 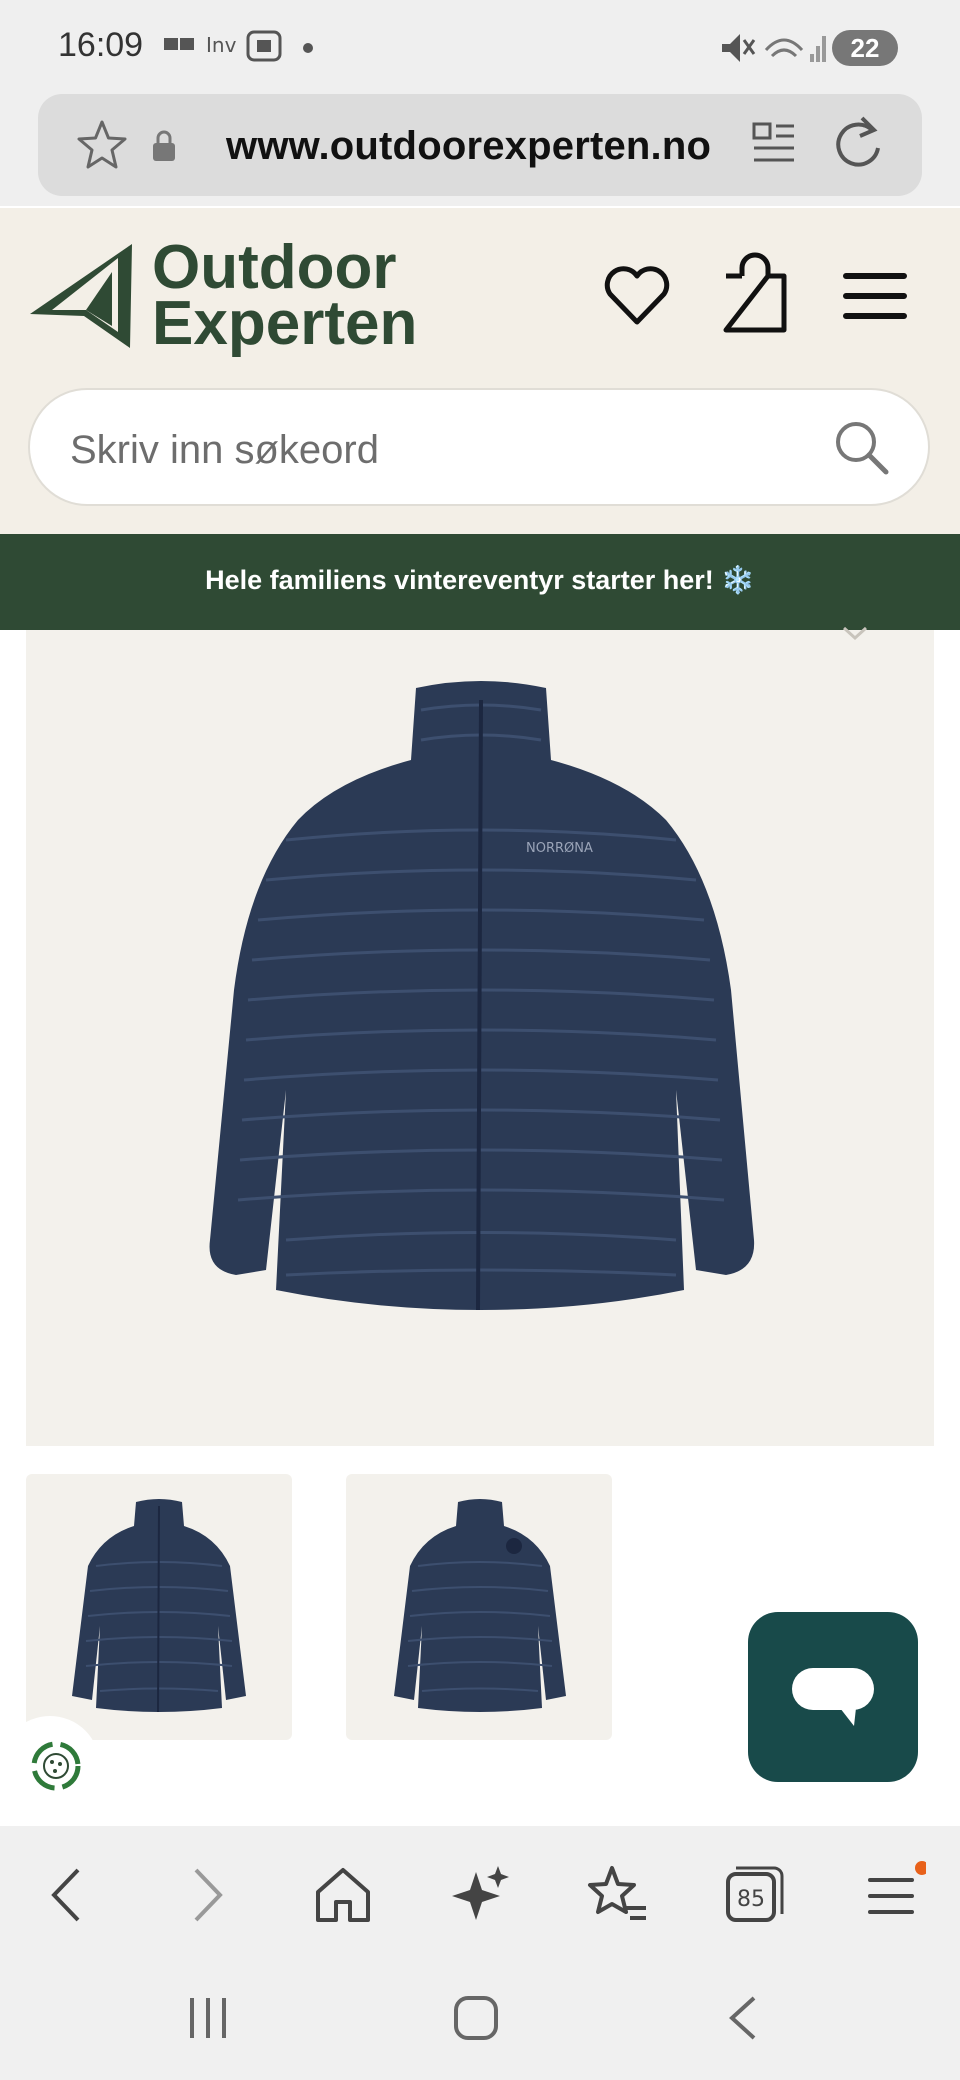 I want to click on jacket-thumbnail-front-image, so click(x=159, y=1606).